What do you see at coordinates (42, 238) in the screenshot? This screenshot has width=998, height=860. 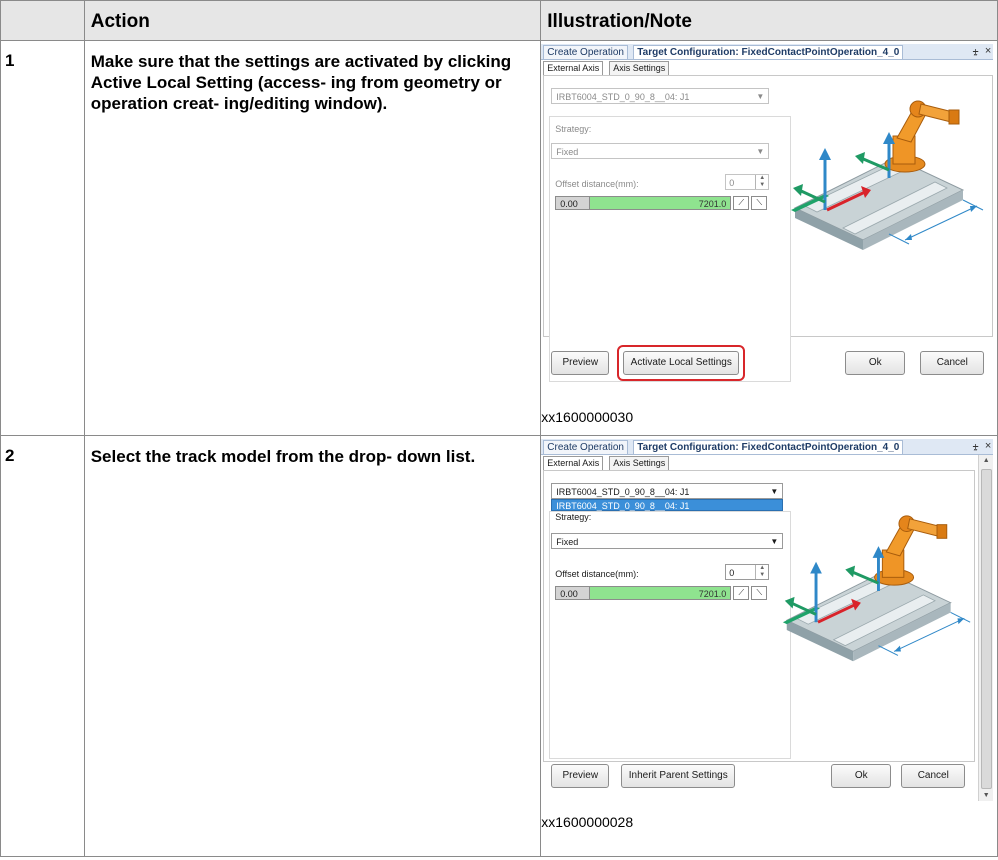 I see `step-number: 1` at bounding box center [42, 238].